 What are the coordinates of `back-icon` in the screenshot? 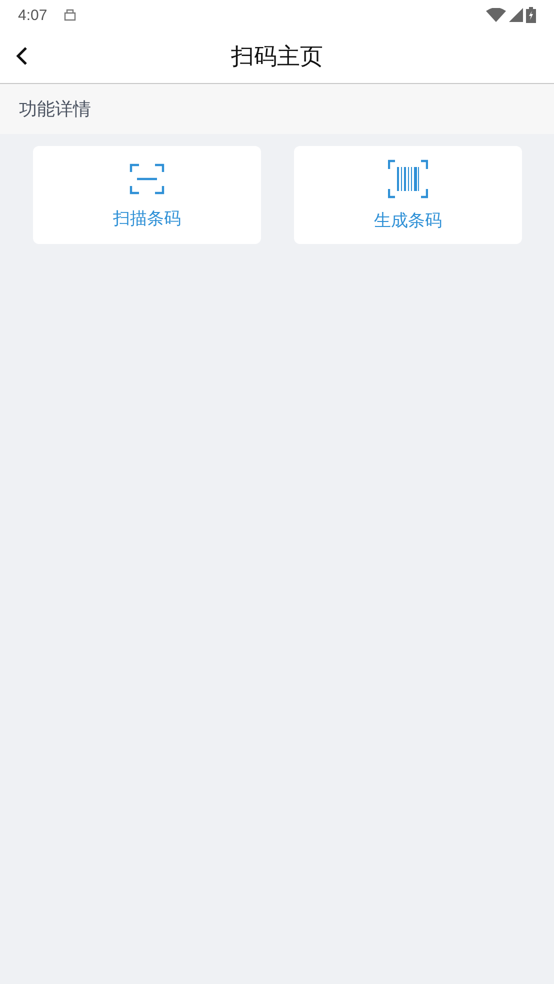 It's located at (22, 56).